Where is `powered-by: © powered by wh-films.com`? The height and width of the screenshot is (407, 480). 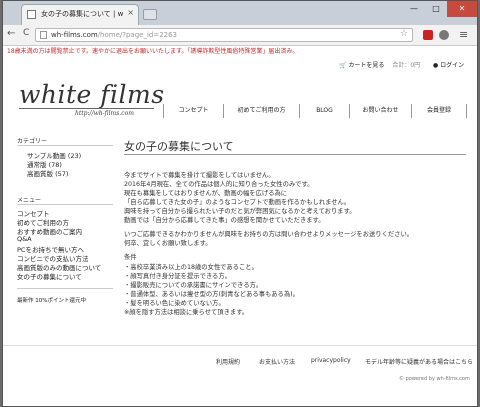
powered-by: © powered by wh-films.com is located at coordinates (434, 379).